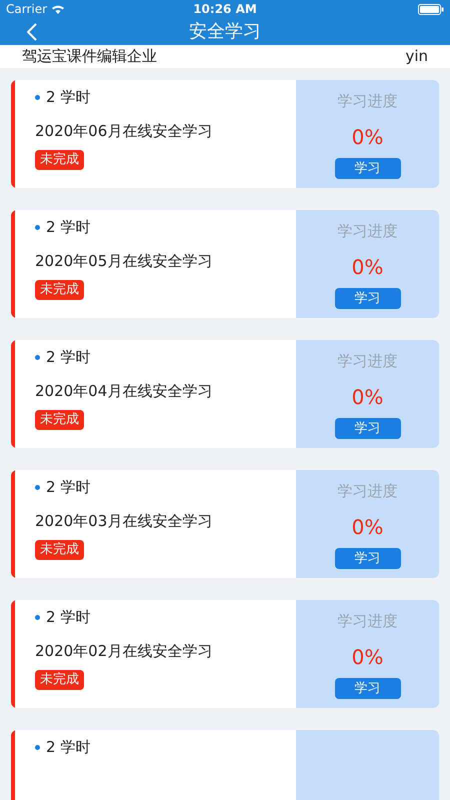 This screenshot has height=800, width=450. What do you see at coordinates (27, 9) in the screenshot?
I see `carrier-label: Carrier` at bounding box center [27, 9].